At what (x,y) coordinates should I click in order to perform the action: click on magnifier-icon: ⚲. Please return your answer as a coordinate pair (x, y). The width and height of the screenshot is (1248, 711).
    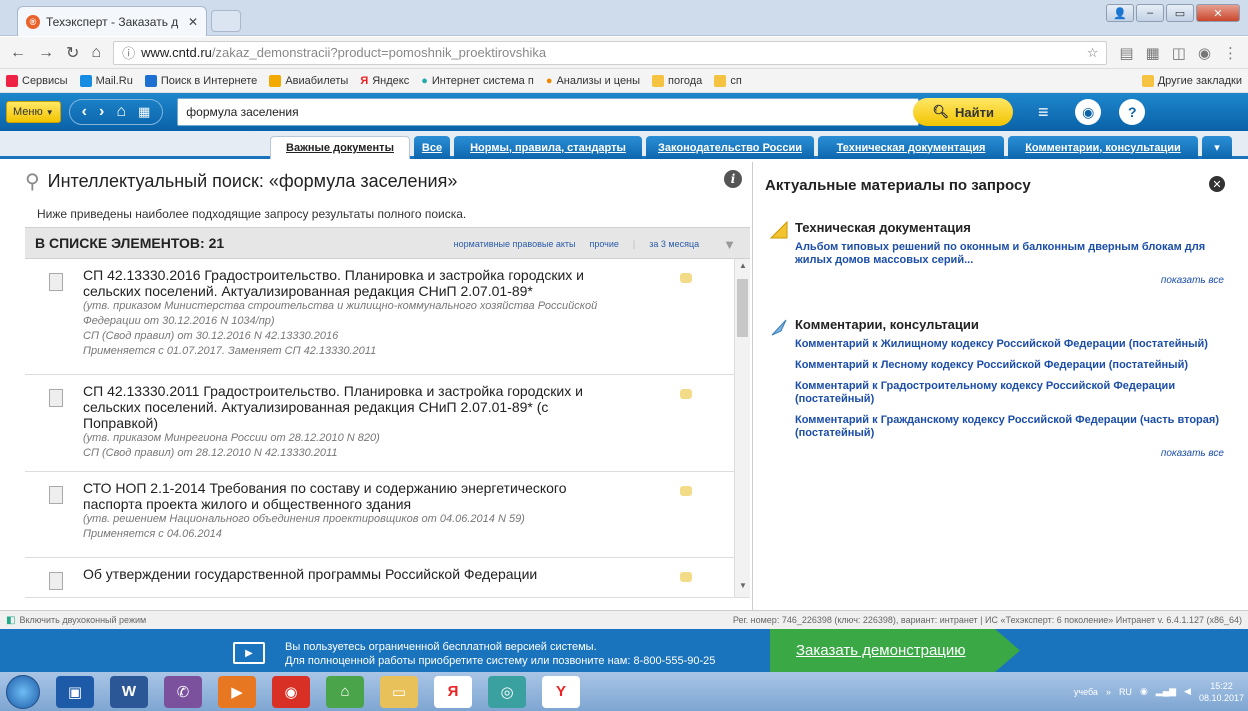
    Looking at the image, I should click on (32, 182).